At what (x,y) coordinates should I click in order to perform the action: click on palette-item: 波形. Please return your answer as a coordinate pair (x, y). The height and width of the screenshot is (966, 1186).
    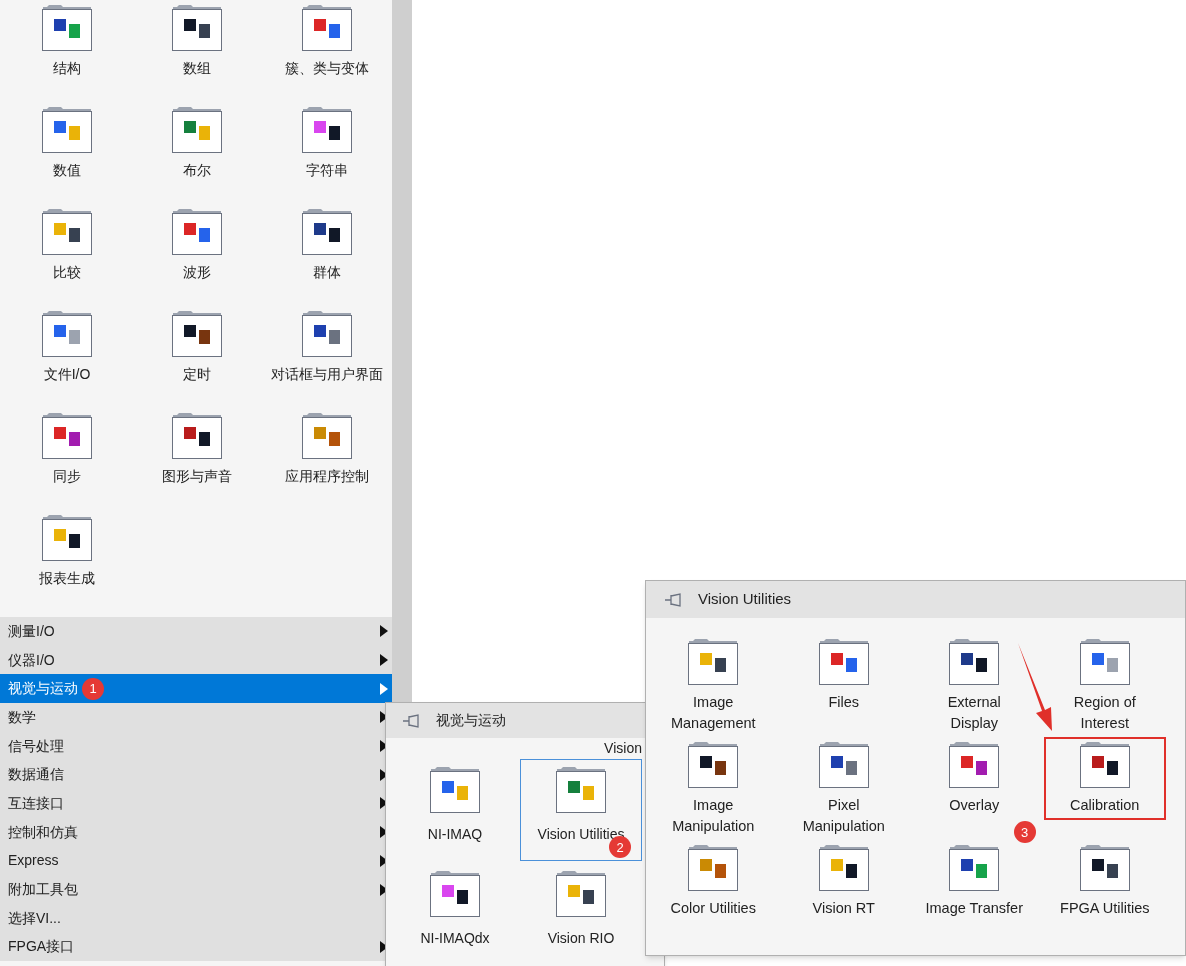
    Looking at the image, I should click on (197, 257).